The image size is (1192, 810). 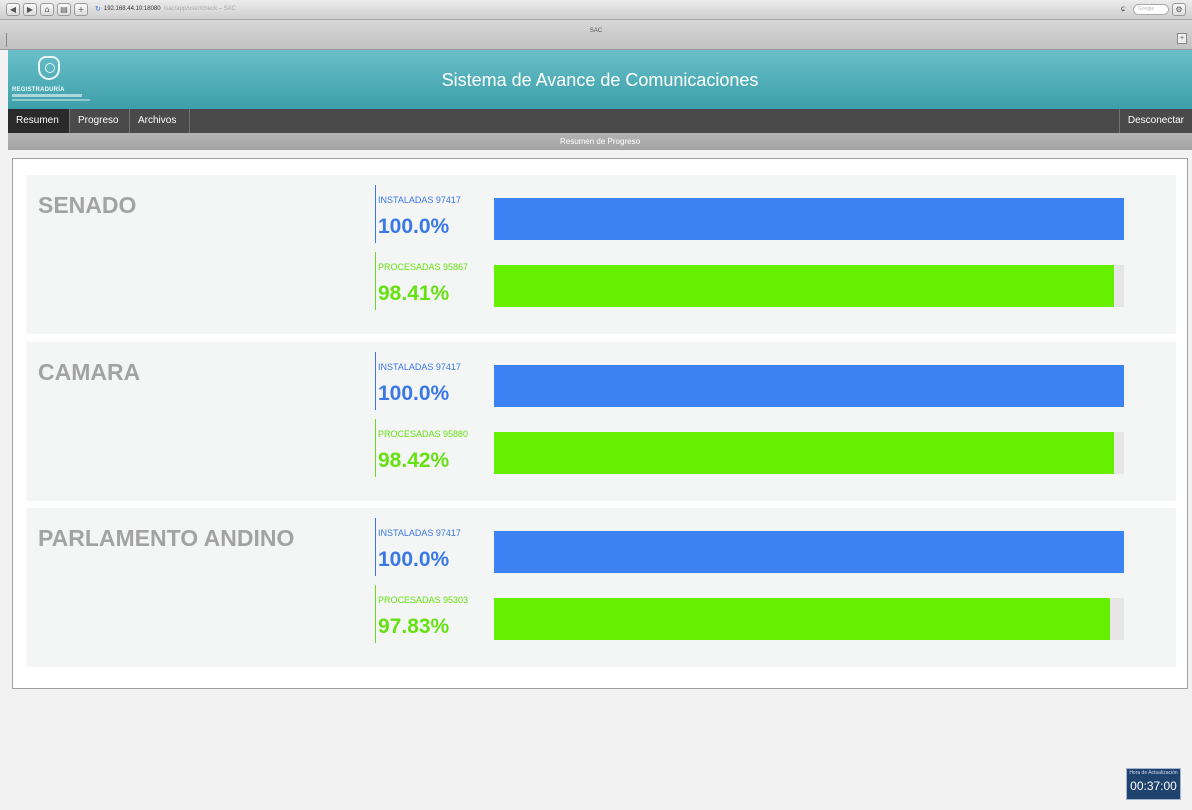 What do you see at coordinates (1182, 38) in the screenshot?
I see `new-tab-button: +` at bounding box center [1182, 38].